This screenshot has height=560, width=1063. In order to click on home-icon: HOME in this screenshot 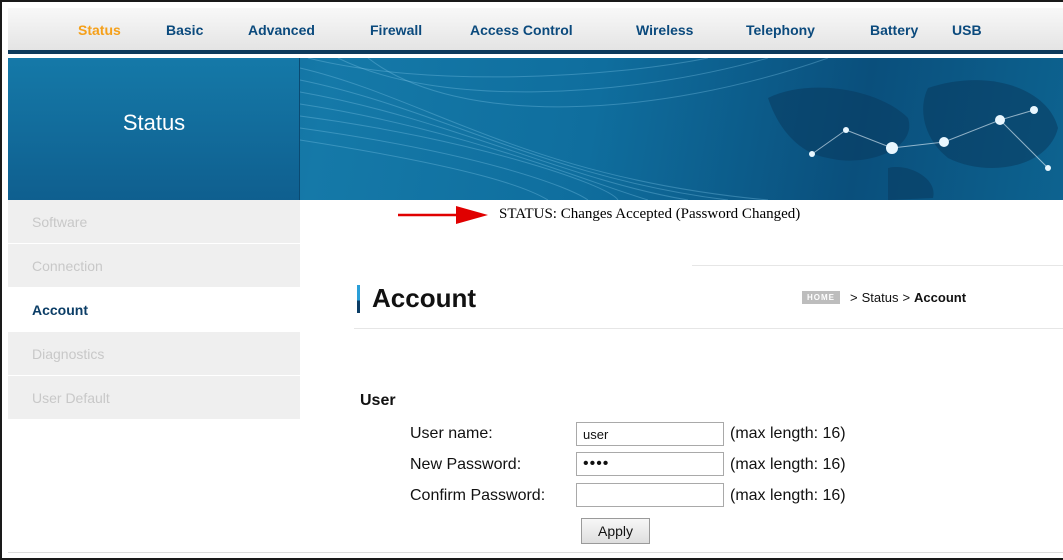, I will do `click(821, 297)`.